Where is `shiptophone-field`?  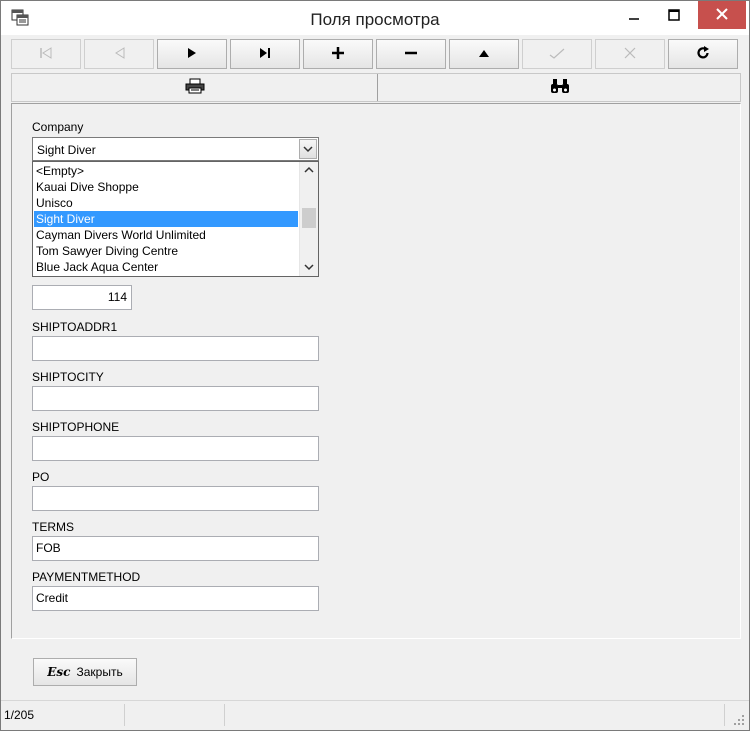
shiptophone-field is located at coordinates (175, 448).